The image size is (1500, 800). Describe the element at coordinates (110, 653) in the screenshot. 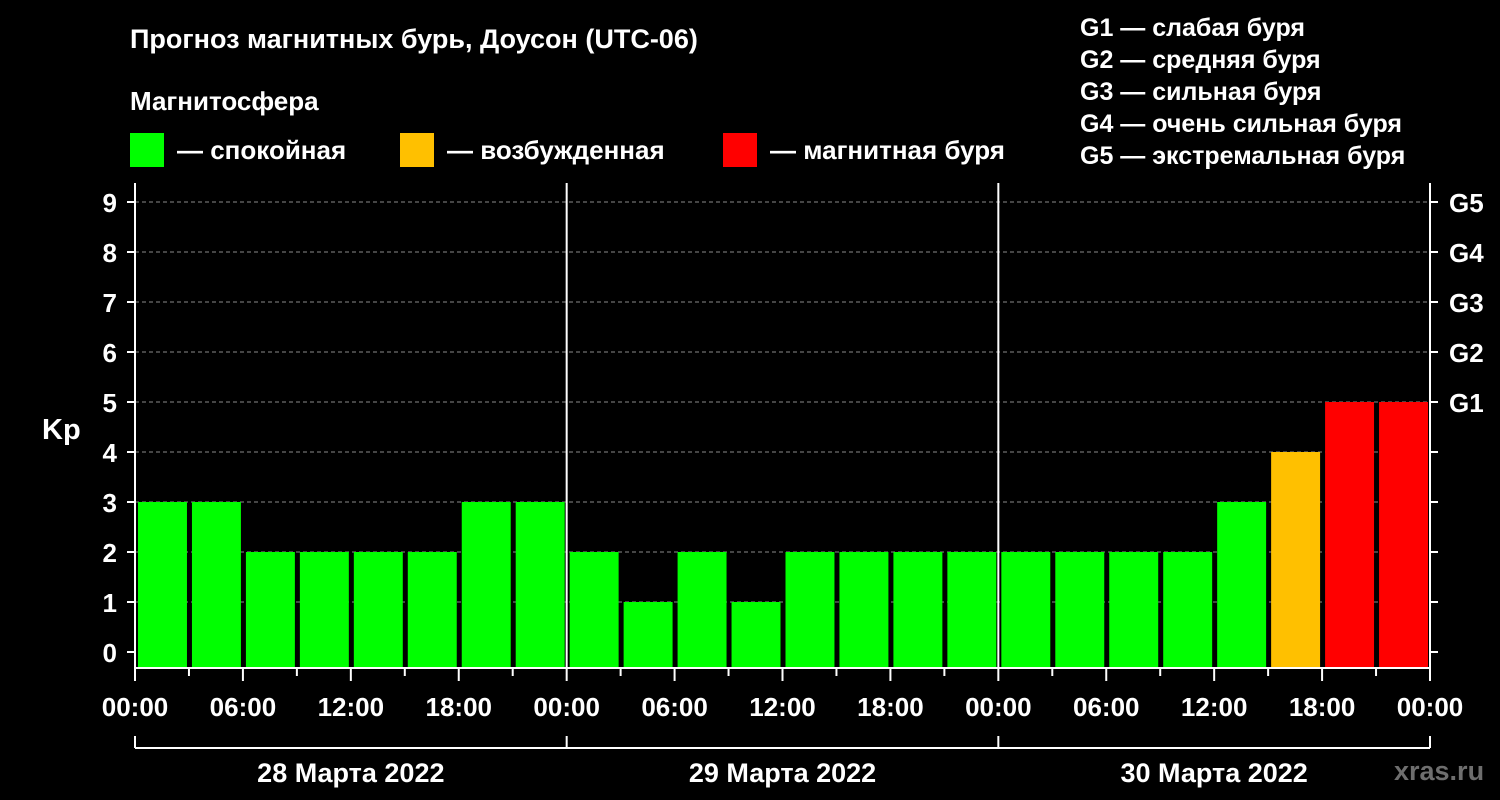

I see `y-tick-label: 0` at that location.